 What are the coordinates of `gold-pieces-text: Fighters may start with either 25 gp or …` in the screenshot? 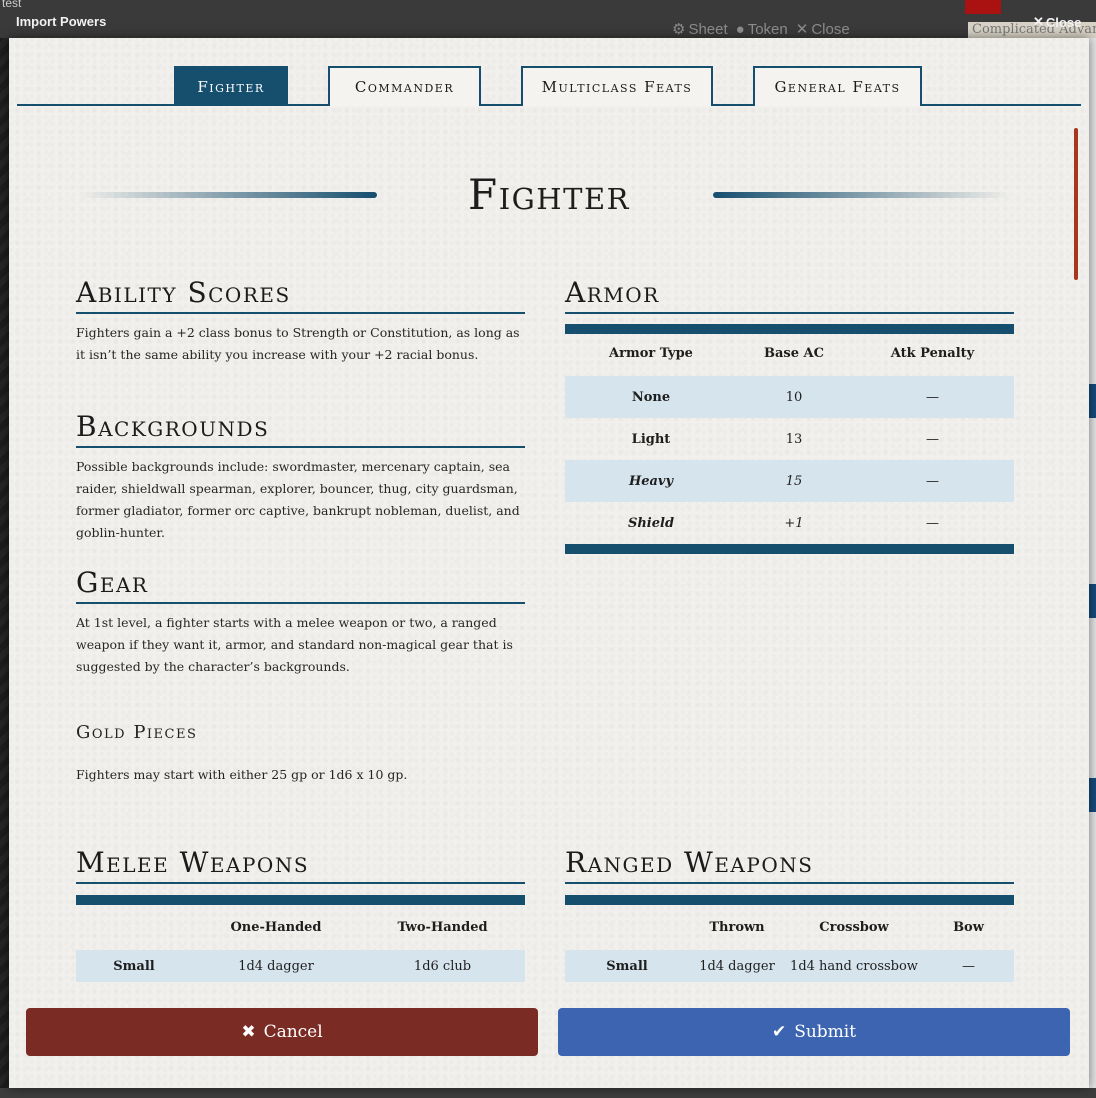 It's located at (242, 774).